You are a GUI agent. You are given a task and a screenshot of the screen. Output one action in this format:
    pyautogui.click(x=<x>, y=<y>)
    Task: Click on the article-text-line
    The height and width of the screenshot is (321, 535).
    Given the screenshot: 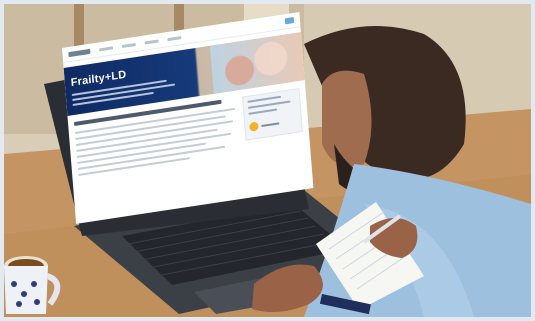 What is the action you would take?
    pyautogui.click(x=154, y=133)
    